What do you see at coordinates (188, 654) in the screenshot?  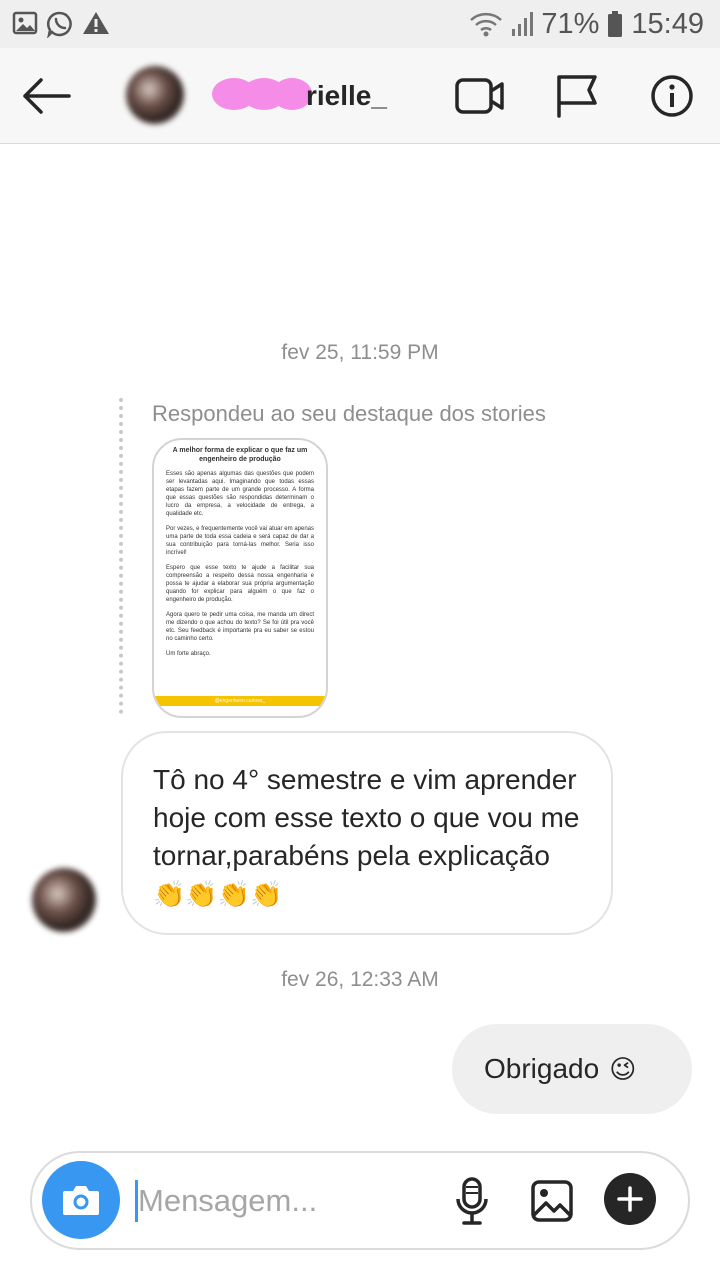 I see `story-paragraph: Um forte abraço.` at bounding box center [188, 654].